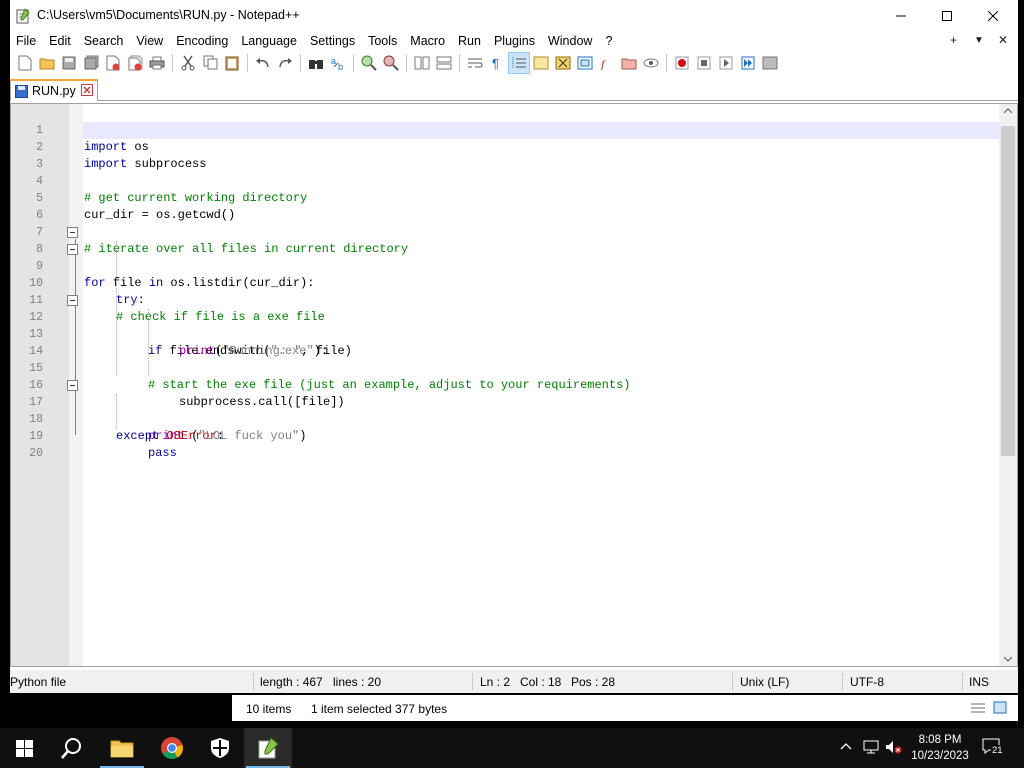 This screenshot has height=768, width=1024. I want to click on taskbar-clock: 8:08 PM 10/23/2023, so click(940, 748).